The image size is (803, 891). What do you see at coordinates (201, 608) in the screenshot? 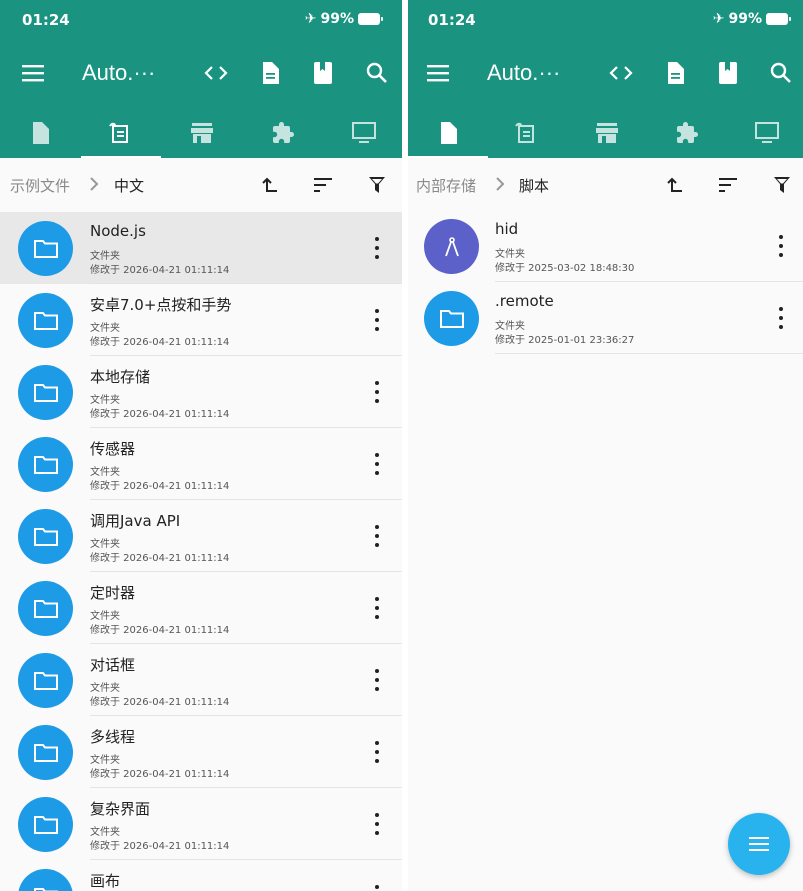
I see `list-item: 定时器 文件夹 修改于 2026-04-21 01:11:14` at bounding box center [201, 608].